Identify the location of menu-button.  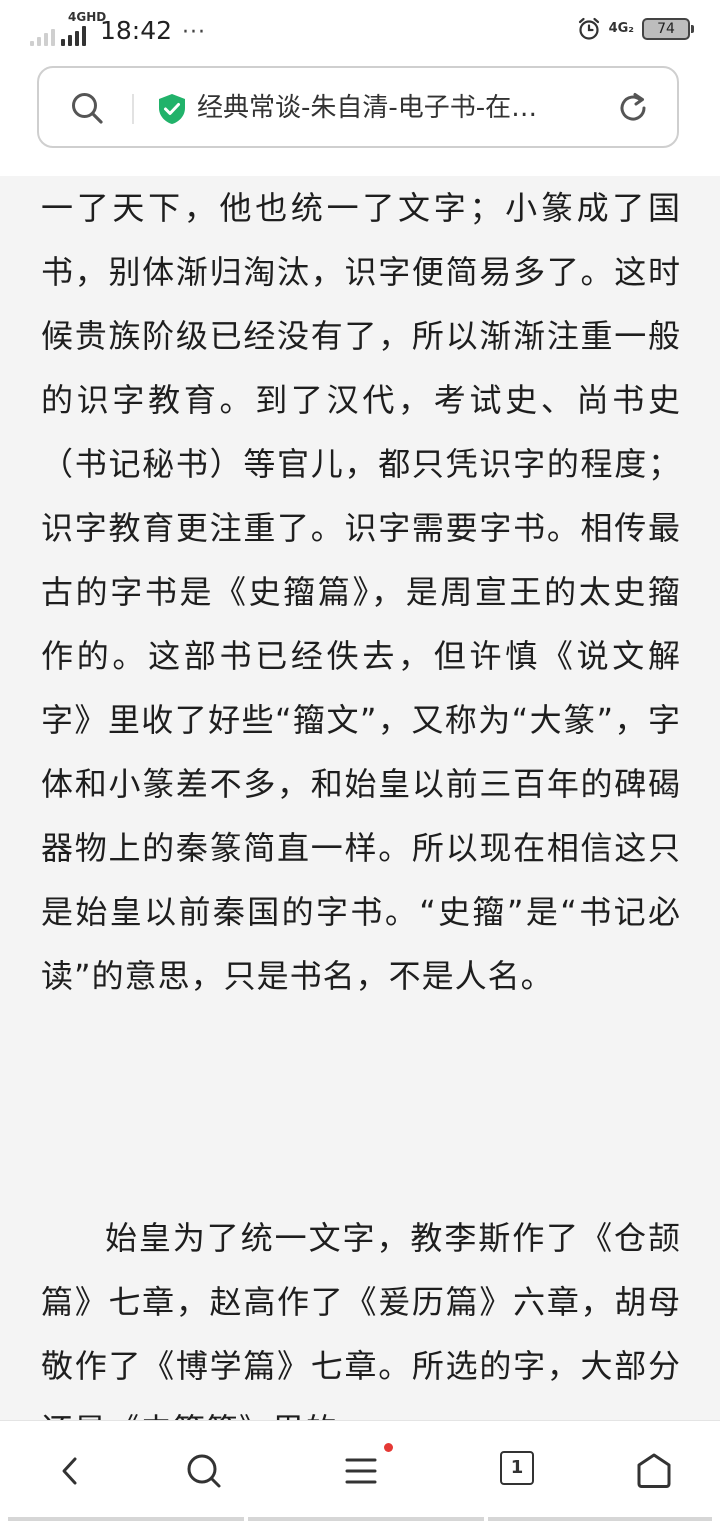
(367, 1467).